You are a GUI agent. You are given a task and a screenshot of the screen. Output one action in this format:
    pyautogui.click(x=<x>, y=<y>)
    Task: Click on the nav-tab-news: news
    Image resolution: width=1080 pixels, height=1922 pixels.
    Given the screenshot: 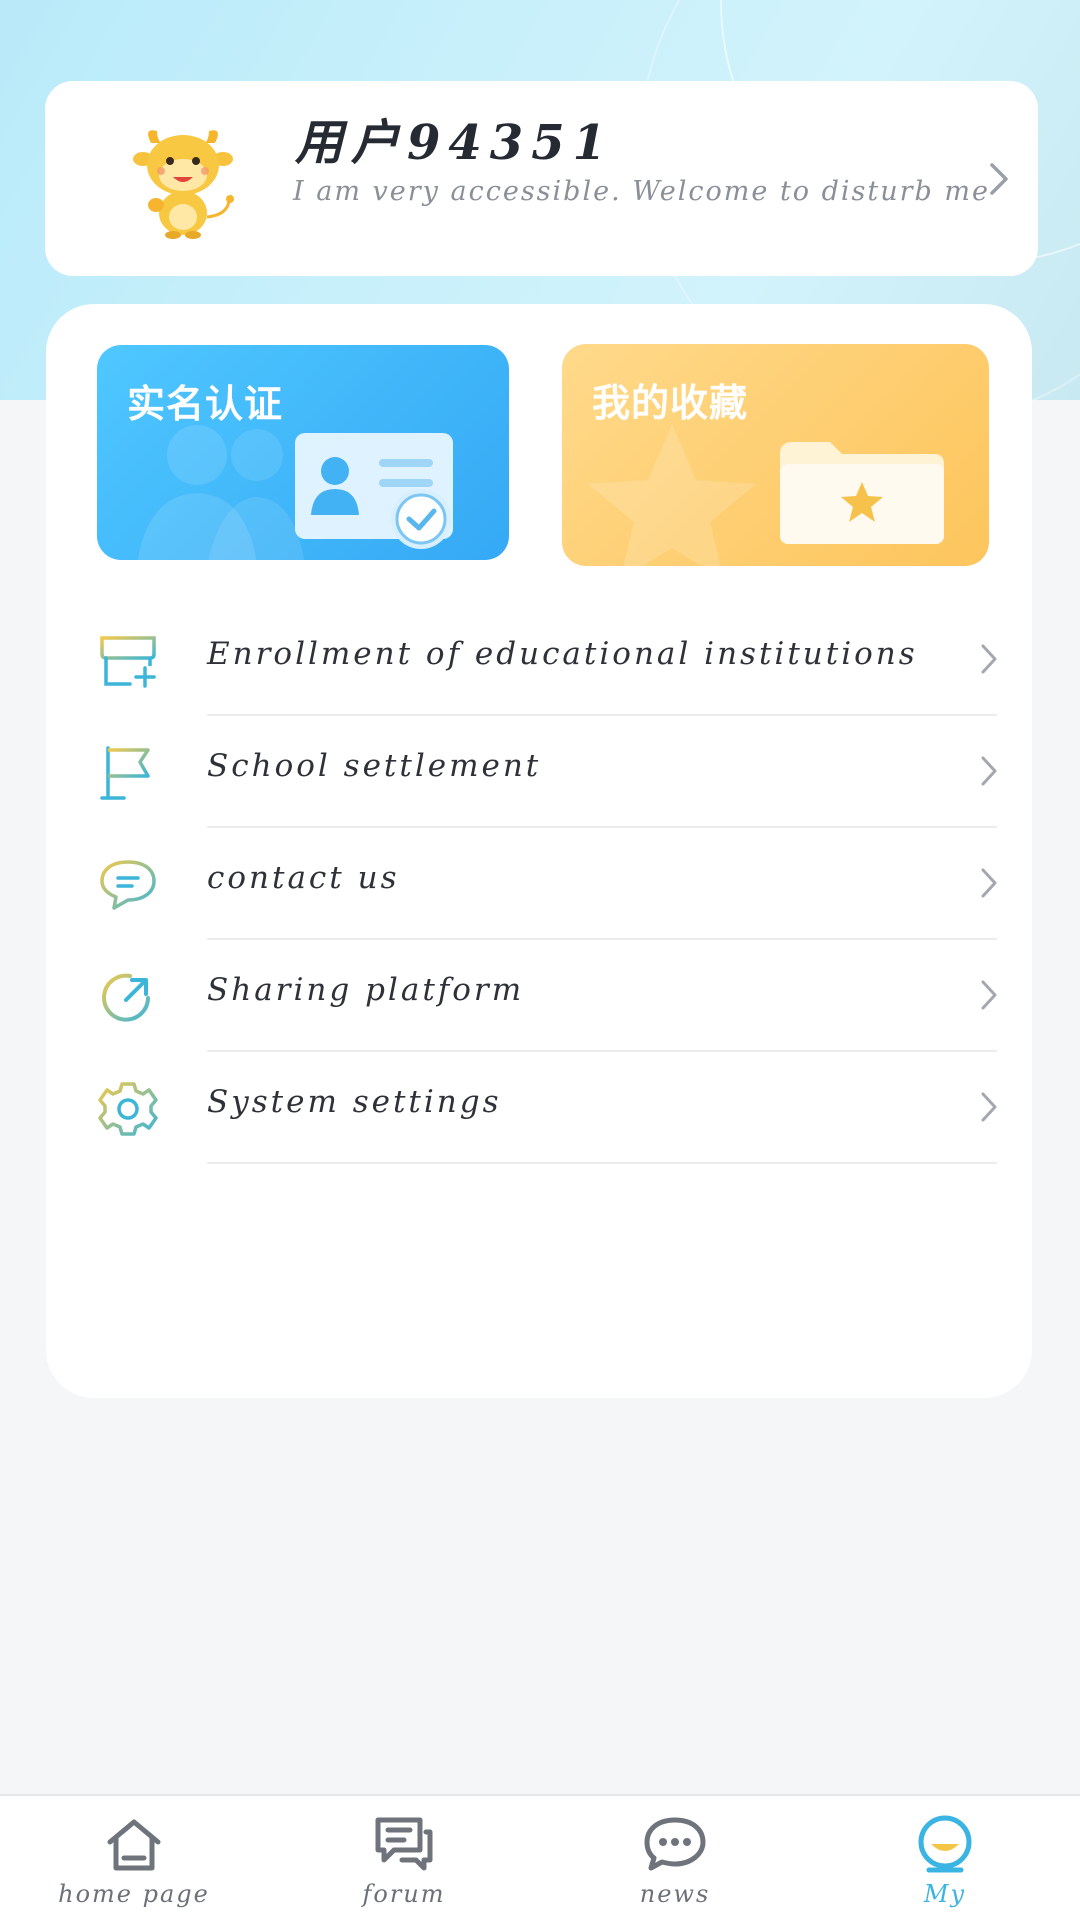 What is the action you would take?
    pyautogui.click(x=675, y=1859)
    